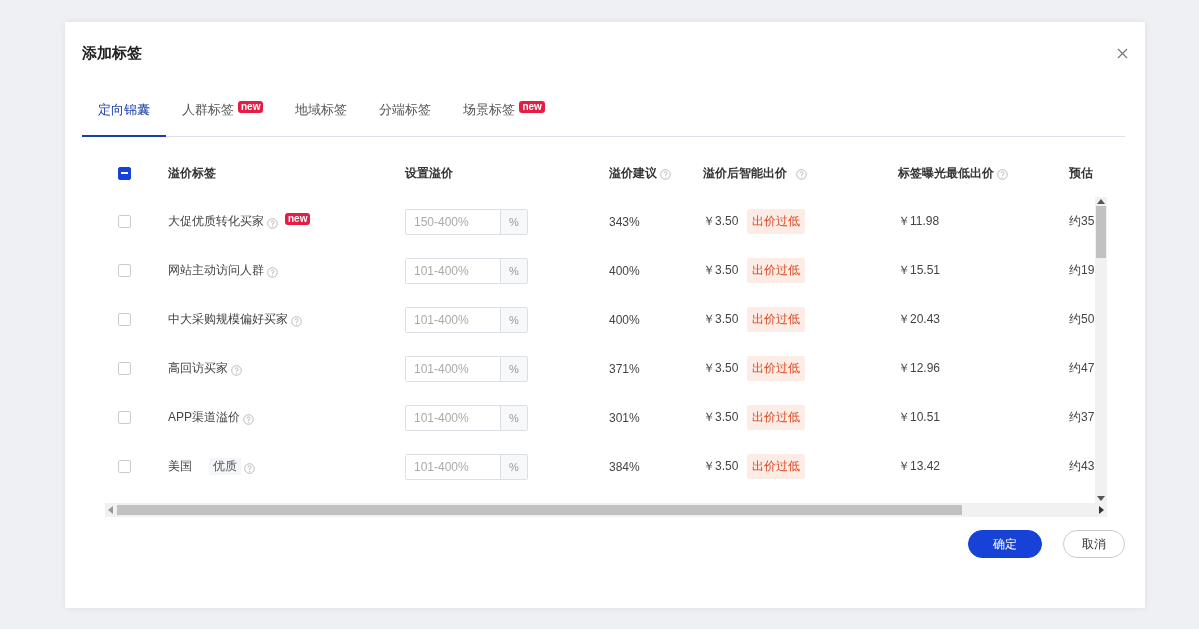  Describe the element at coordinates (228, 319) in the screenshot. I see `tag-name: 中大采购规模偏好买家` at that location.